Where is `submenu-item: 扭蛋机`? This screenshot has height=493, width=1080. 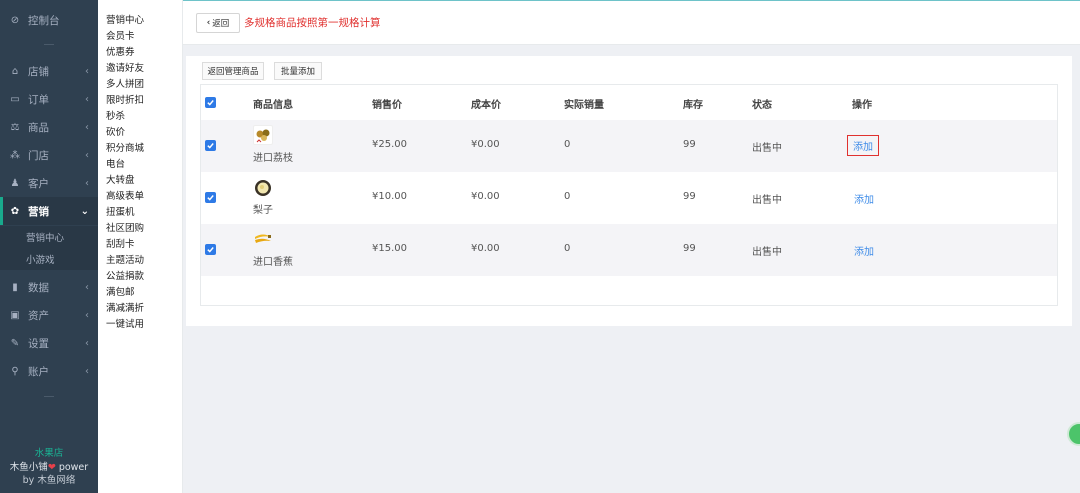 submenu-item: 扭蛋机 is located at coordinates (120, 211).